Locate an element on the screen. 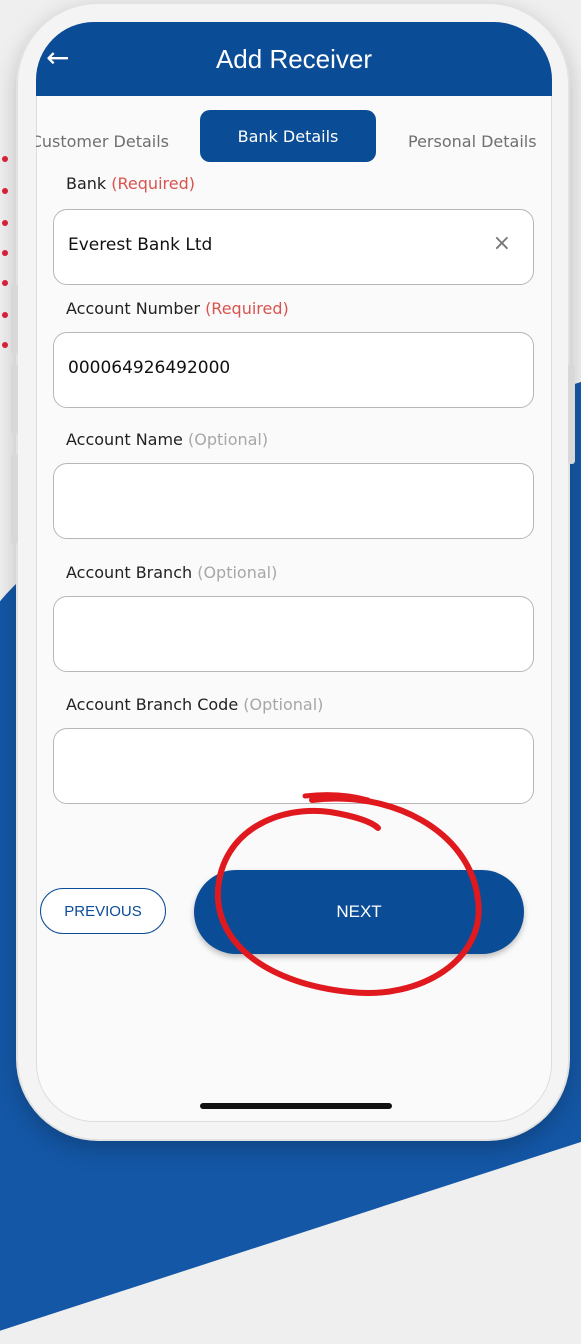 Image resolution: width=581 pixels, height=1344 pixels. account-branch-code-label-text: Account Branch Code is located at coordinates (152, 704).